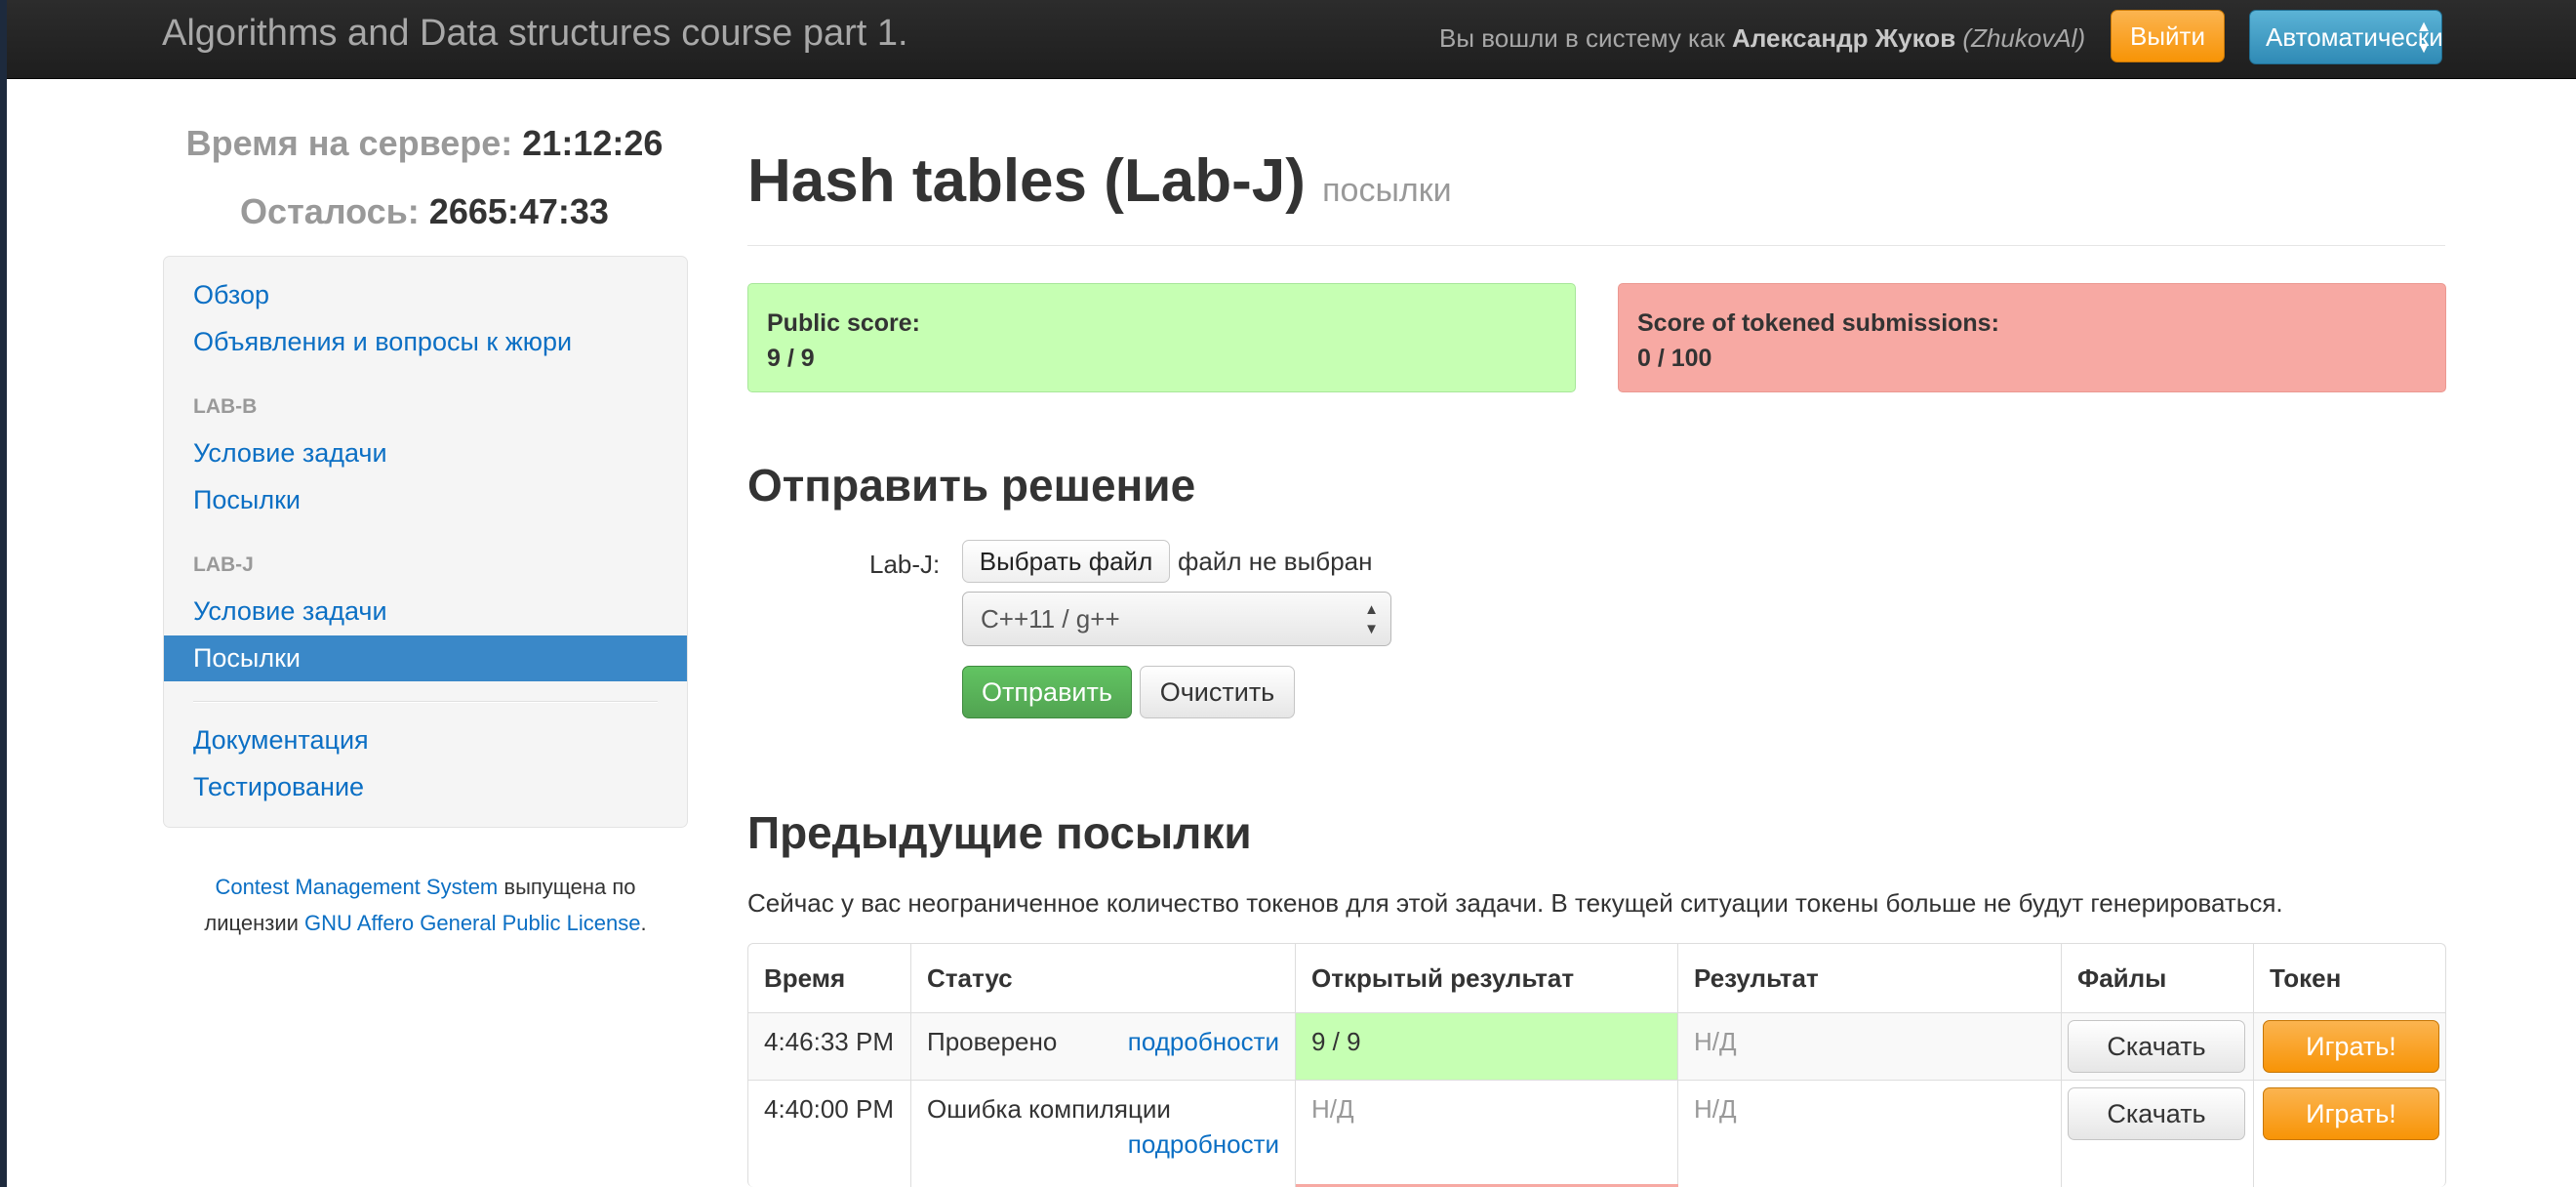  What do you see at coordinates (1275, 561) in the screenshot?
I see `file-status: файл не выбран` at bounding box center [1275, 561].